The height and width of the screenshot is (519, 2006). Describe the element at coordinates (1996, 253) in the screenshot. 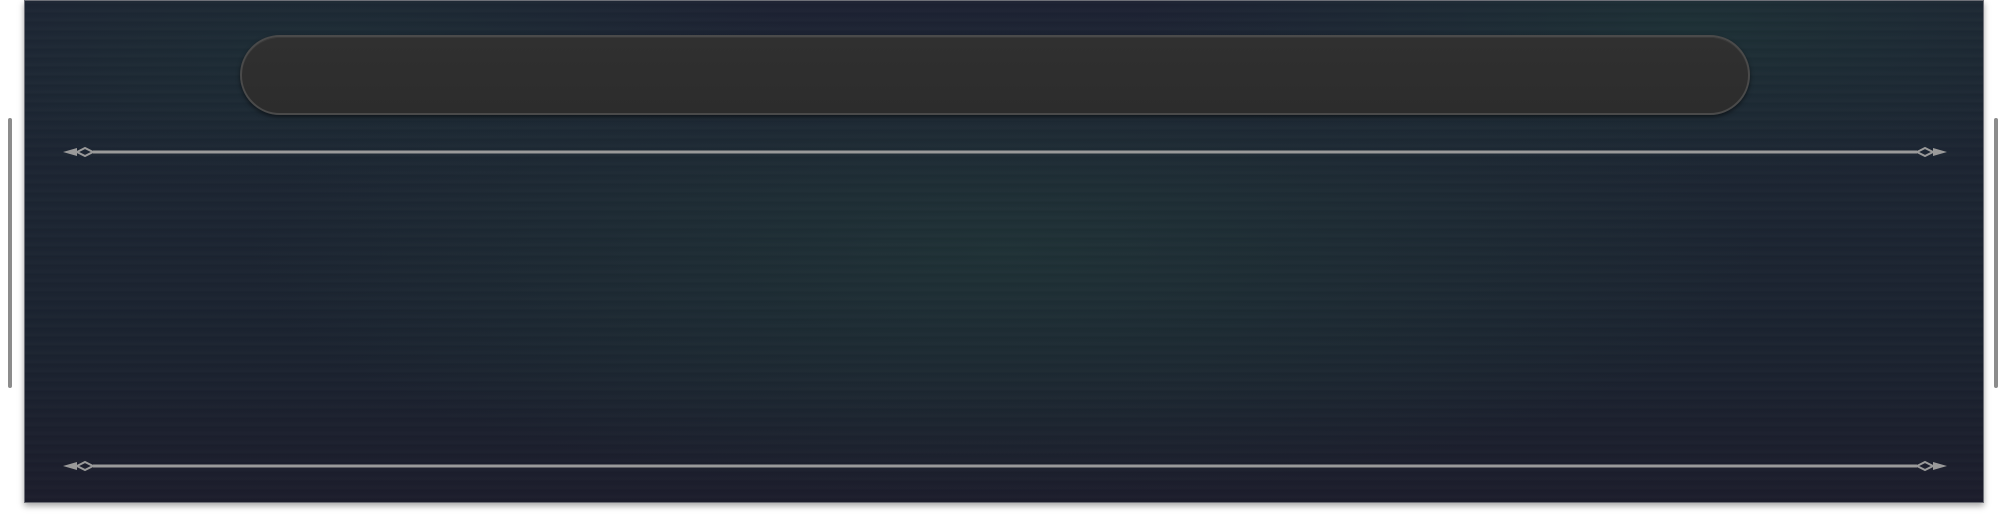

I see `right-scrollbar` at that location.